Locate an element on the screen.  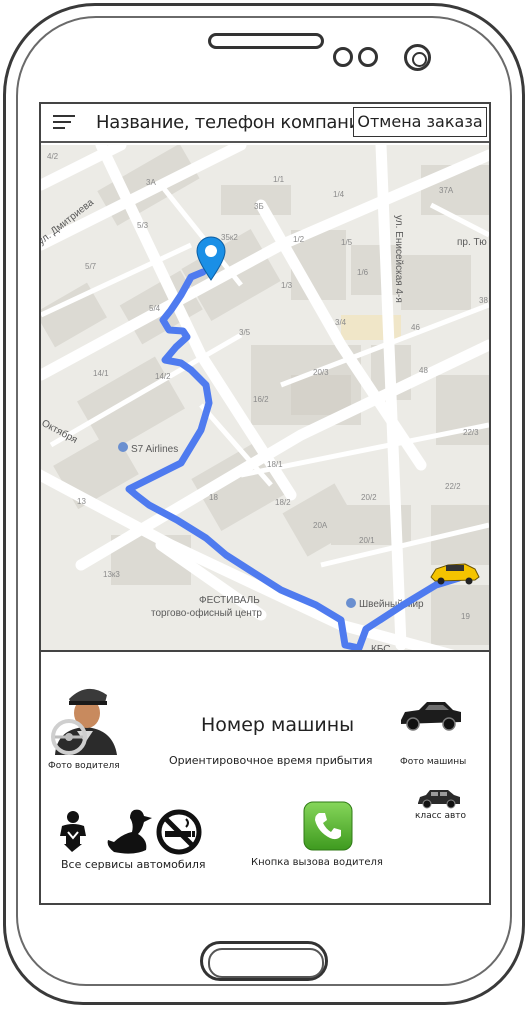
svg-text: 1/1 is located at coordinates (279, 179).